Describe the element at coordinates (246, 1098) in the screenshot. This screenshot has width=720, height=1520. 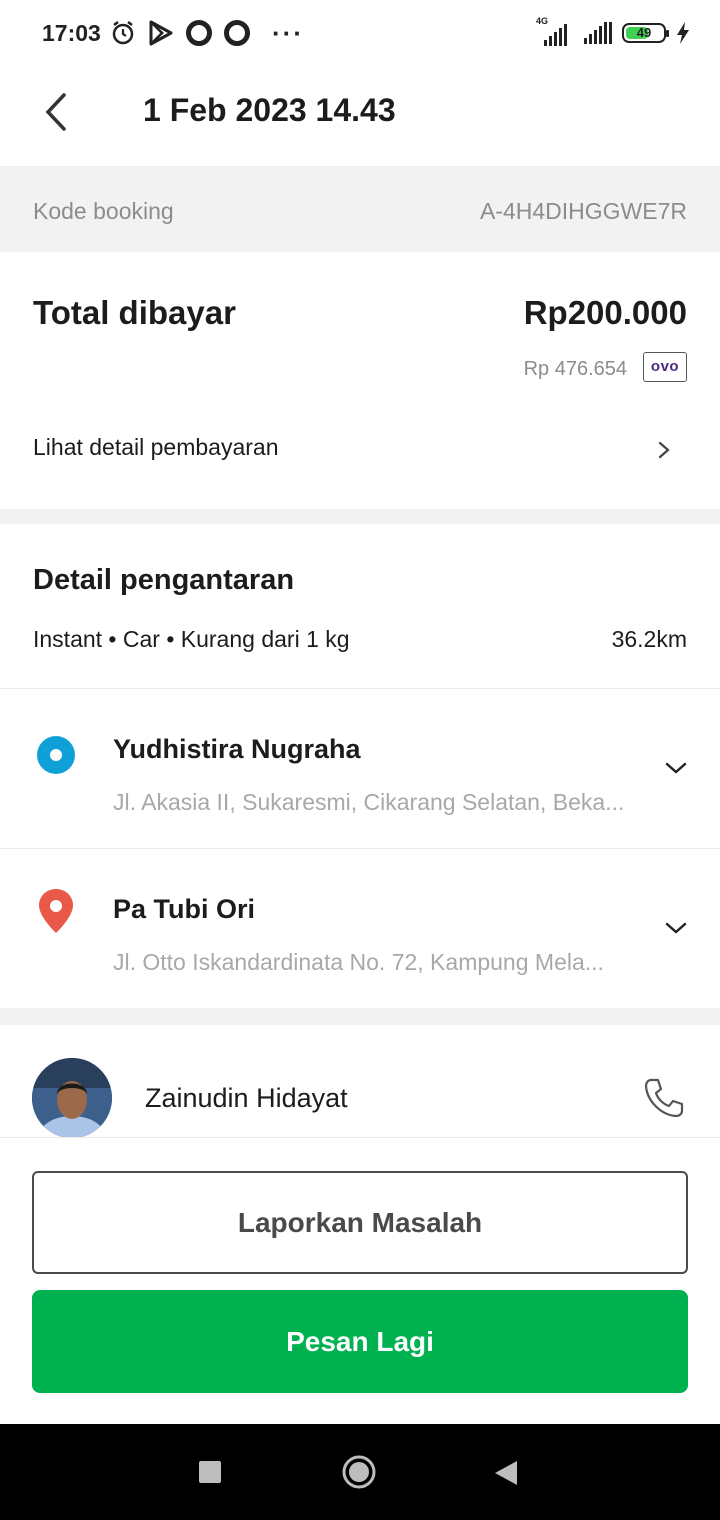
I see `driver-name: Zainudin Hidayat` at that location.